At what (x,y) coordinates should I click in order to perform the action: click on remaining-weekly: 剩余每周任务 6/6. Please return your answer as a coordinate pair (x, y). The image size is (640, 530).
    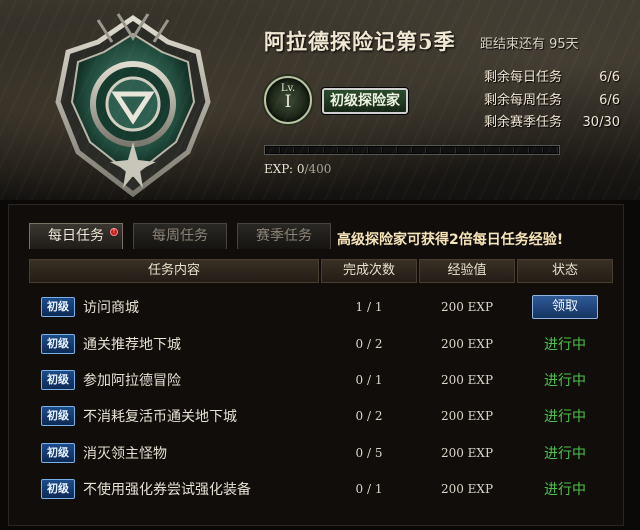
    Looking at the image, I should click on (552, 98).